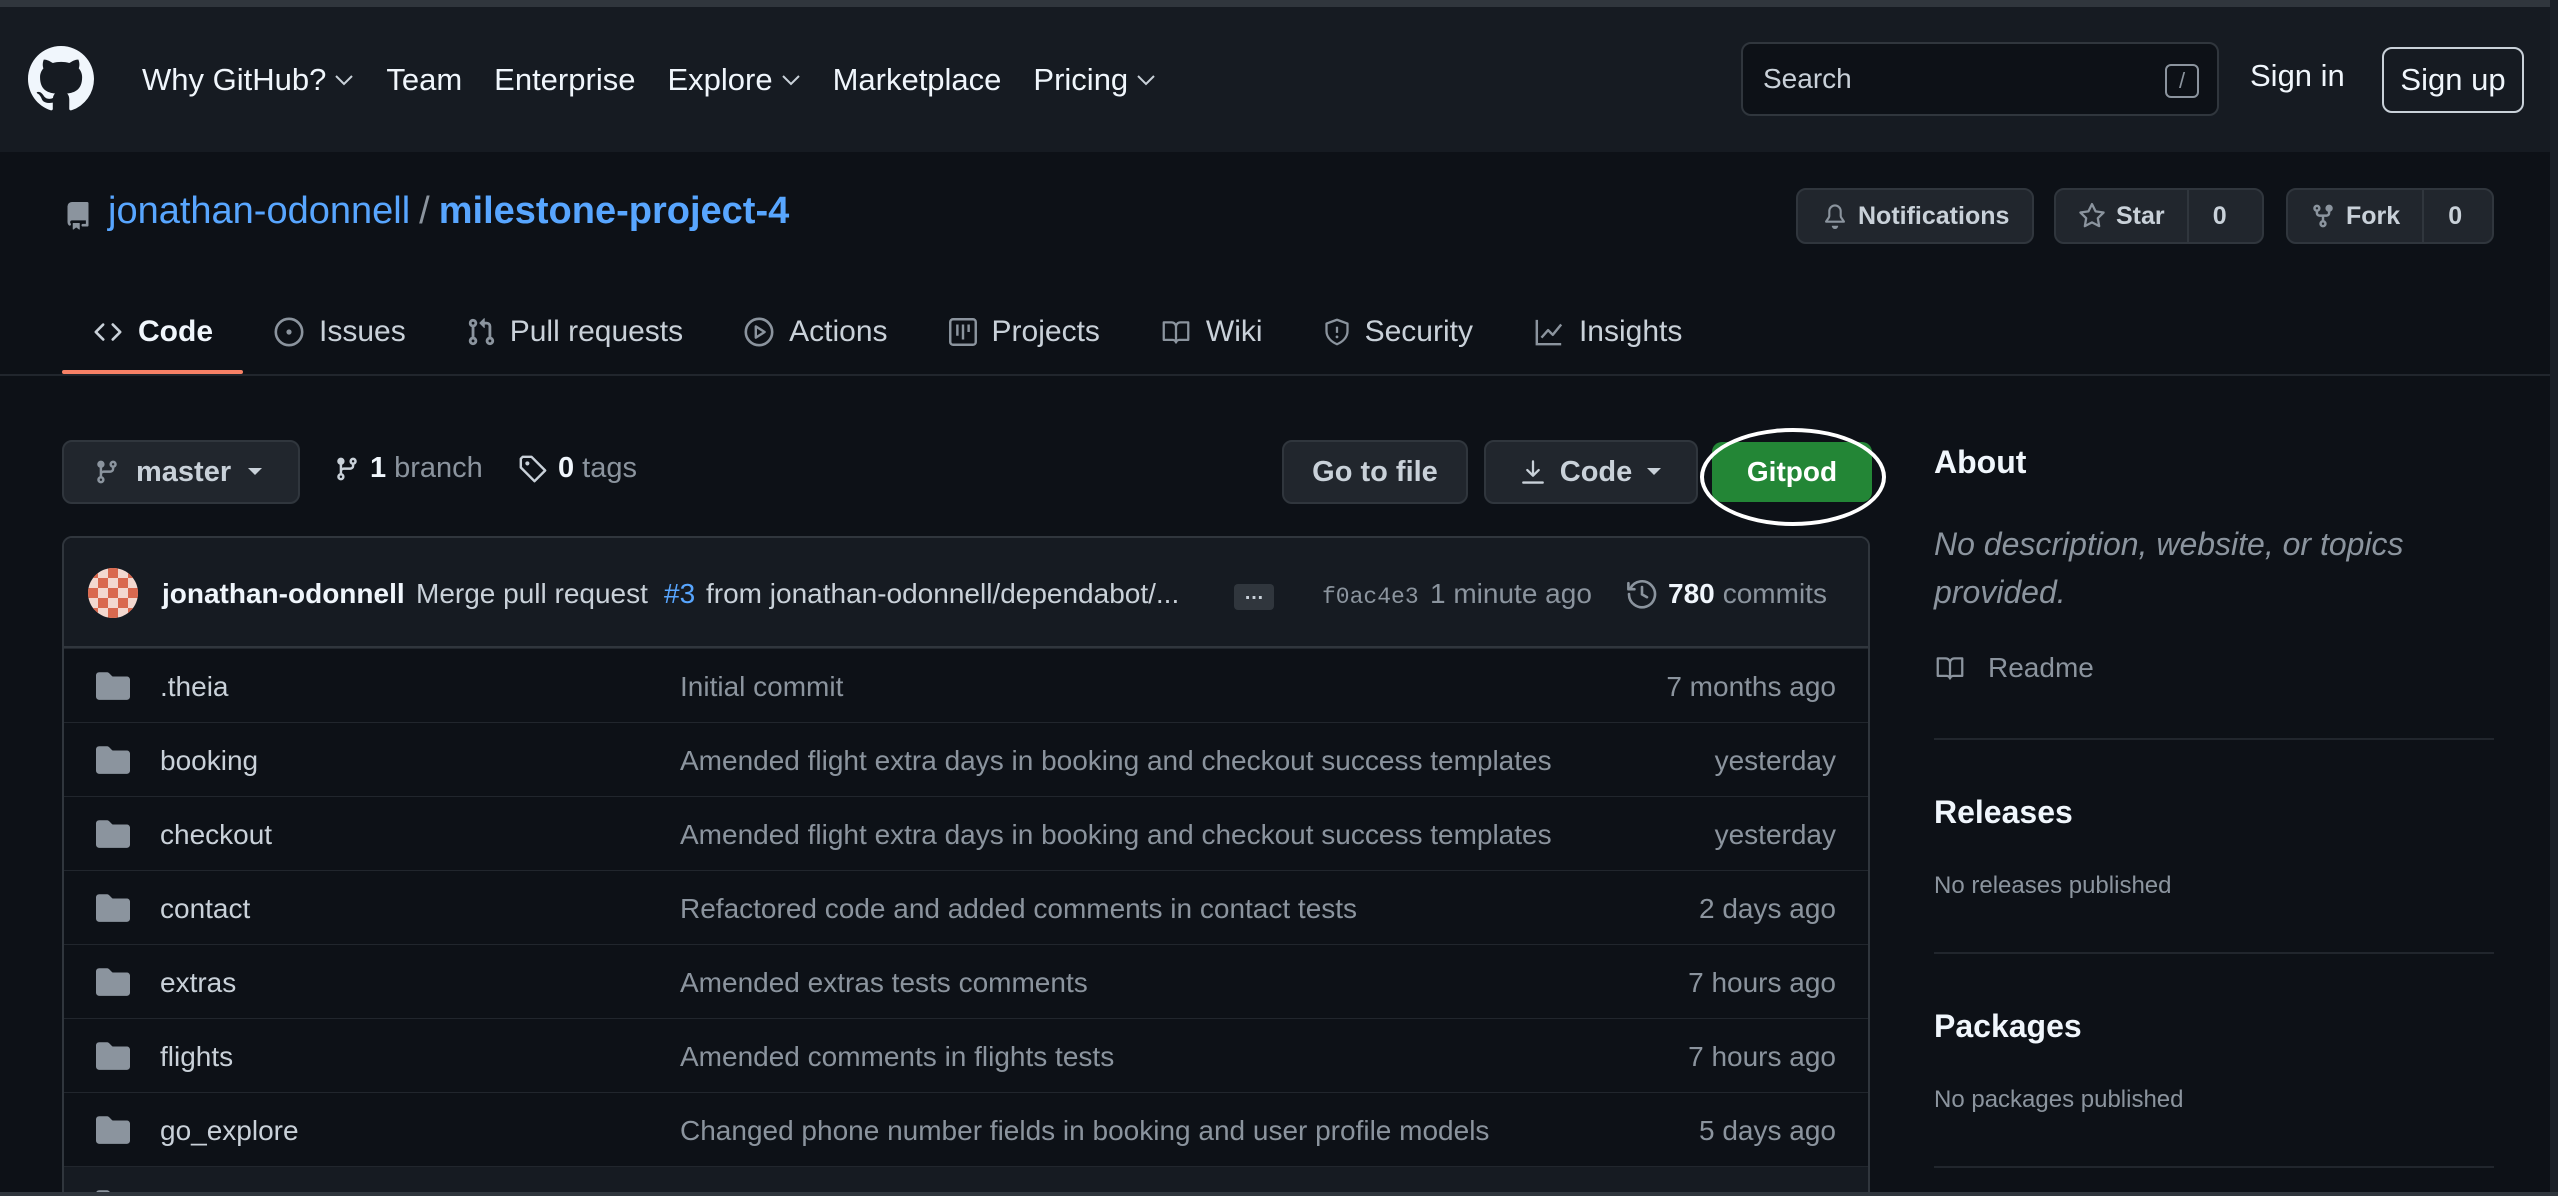 The width and height of the screenshot is (2558, 1196). I want to click on releases-empty-text: No releases published, so click(2053, 885).